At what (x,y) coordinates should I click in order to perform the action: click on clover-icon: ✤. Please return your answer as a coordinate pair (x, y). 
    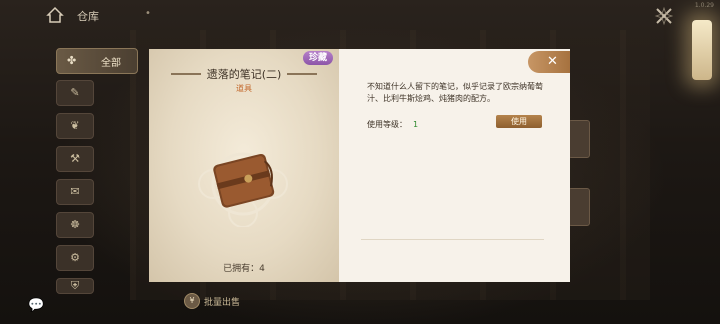
    Looking at the image, I should click on (72, 60).